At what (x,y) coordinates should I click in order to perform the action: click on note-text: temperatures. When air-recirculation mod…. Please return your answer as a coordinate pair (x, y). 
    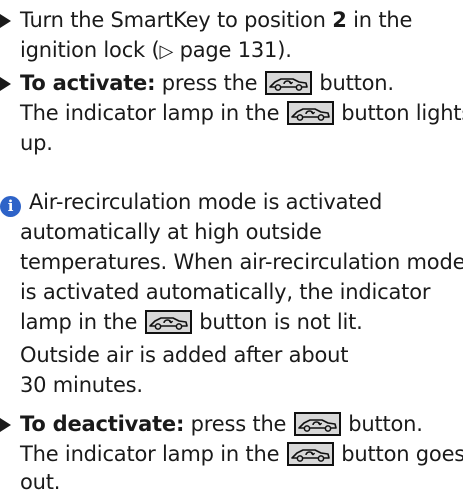
    Looking at the image, I should click on (241, 262).